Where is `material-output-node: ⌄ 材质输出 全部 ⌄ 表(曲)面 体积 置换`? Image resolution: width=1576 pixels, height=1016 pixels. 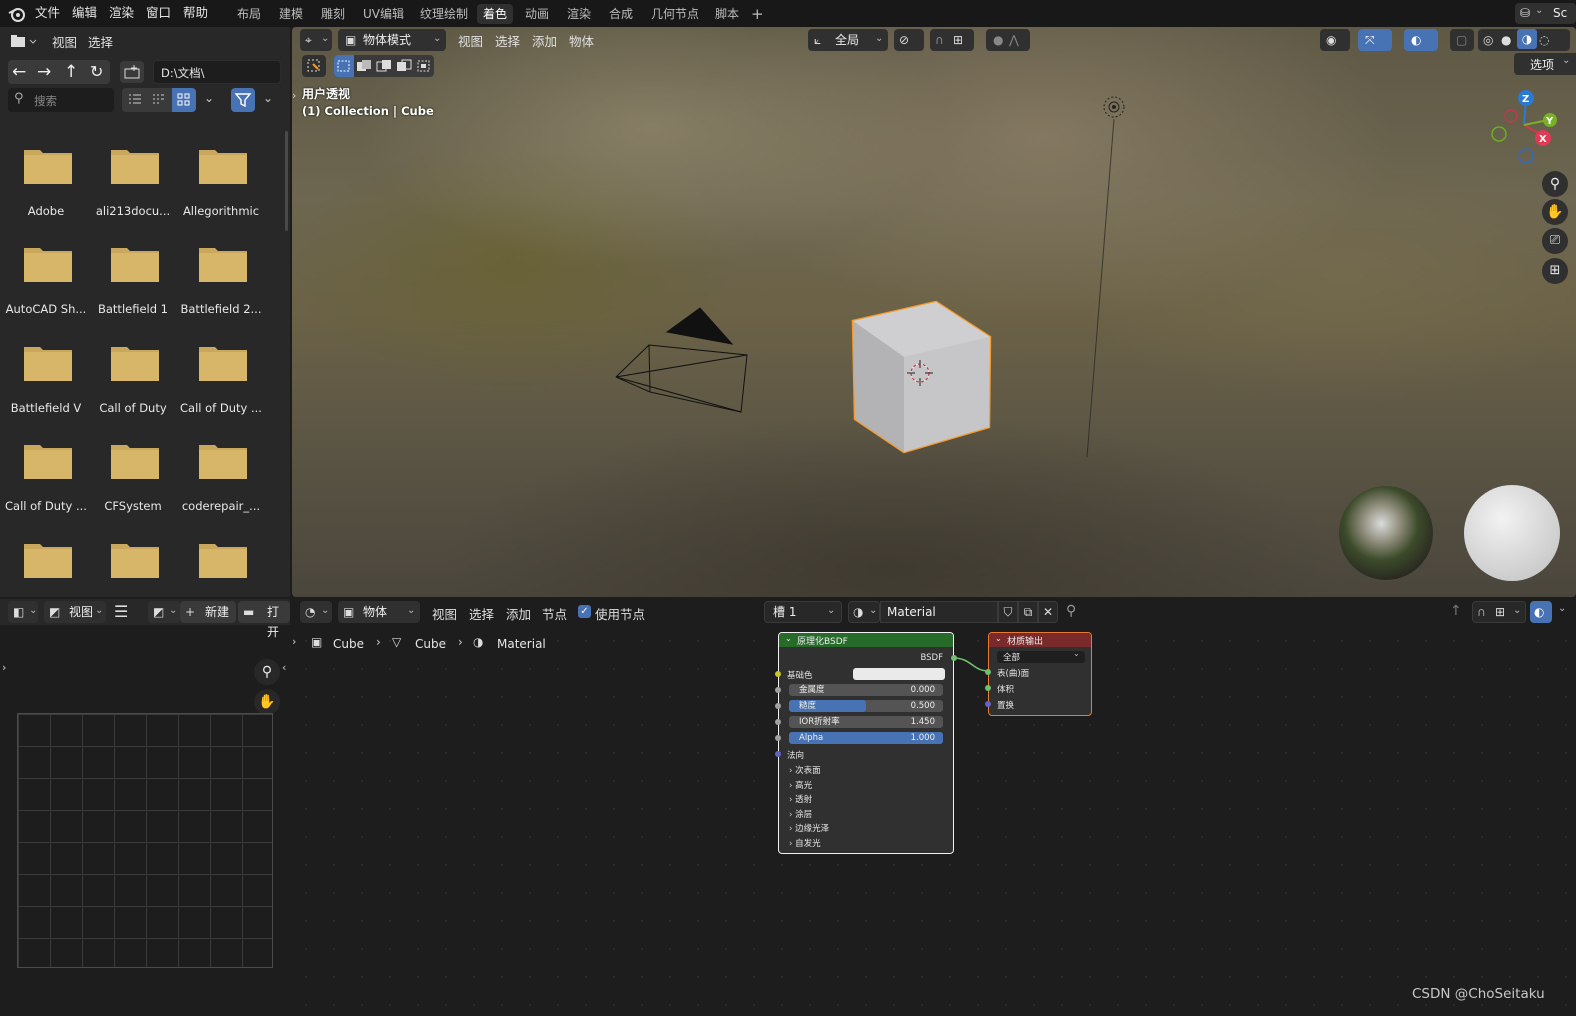 material-output-node: ⌄ 材质输出 全部 ⌄ 表(曲)面 体积 置换 is located at coordinates (1038, 674).